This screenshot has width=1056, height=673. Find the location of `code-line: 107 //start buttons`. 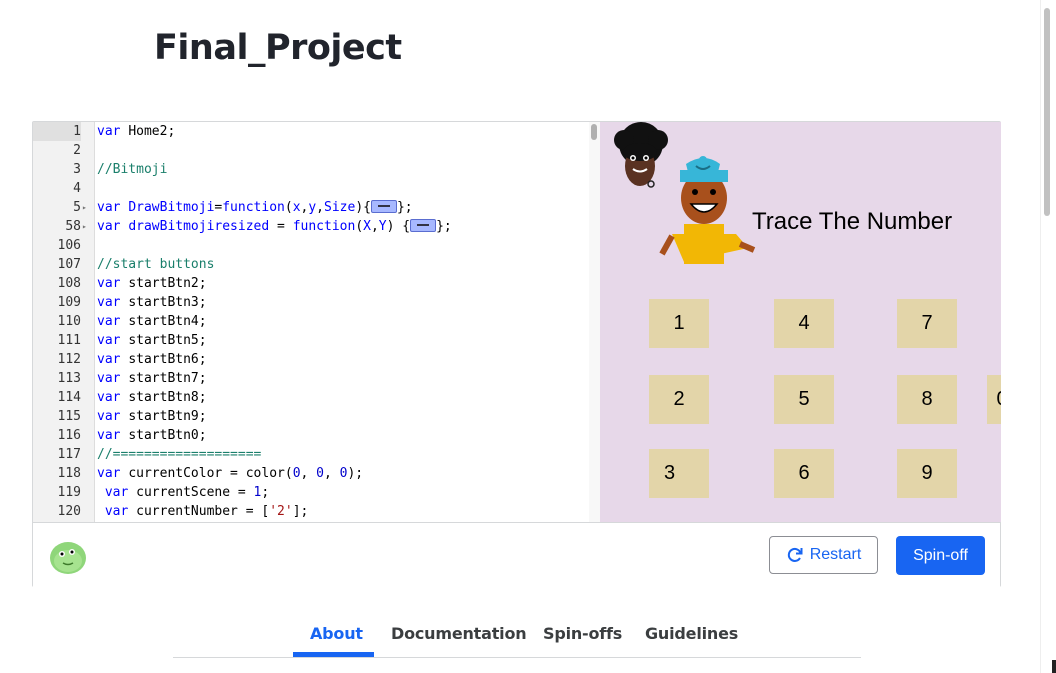

code-line: 107 //start buttons is located at coordinates (316, 264).